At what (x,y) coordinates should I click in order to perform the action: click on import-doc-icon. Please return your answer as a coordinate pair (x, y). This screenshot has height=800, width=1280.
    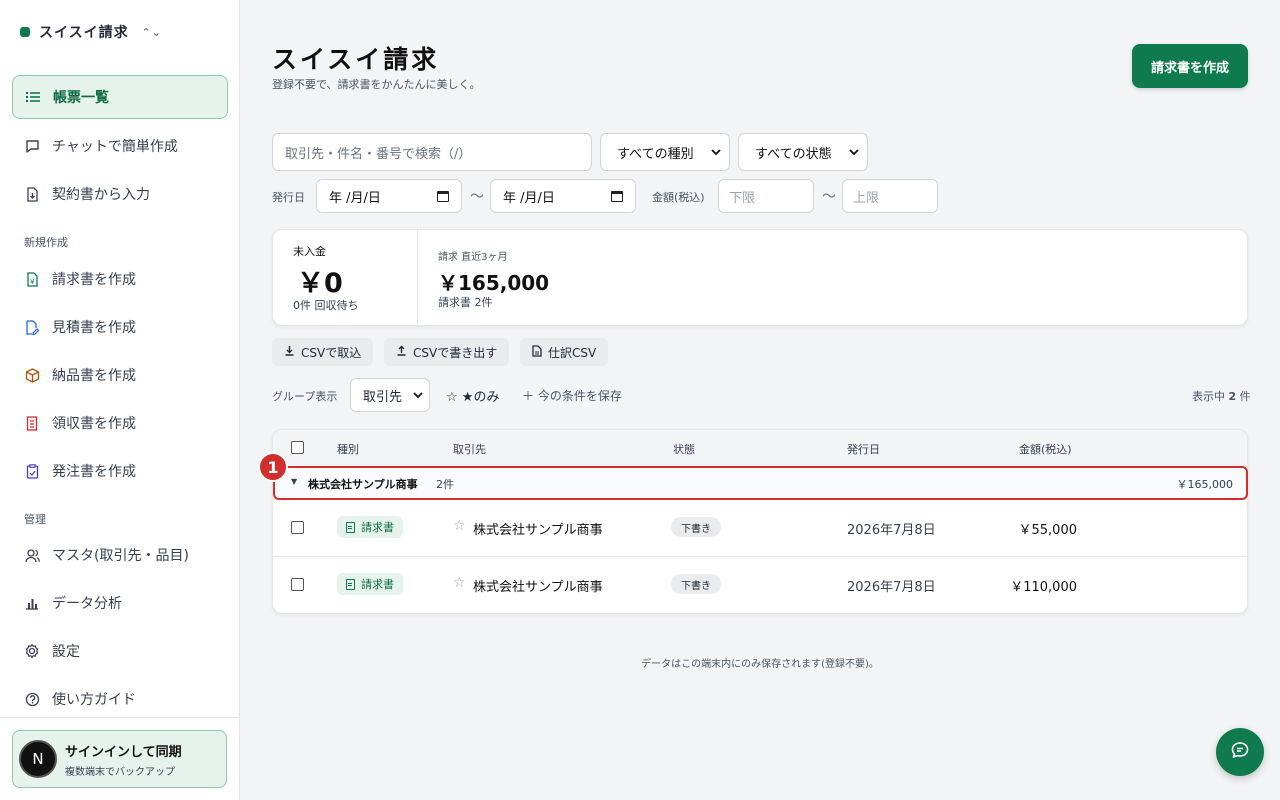
    Looking at the image, I should click on (32, 194).